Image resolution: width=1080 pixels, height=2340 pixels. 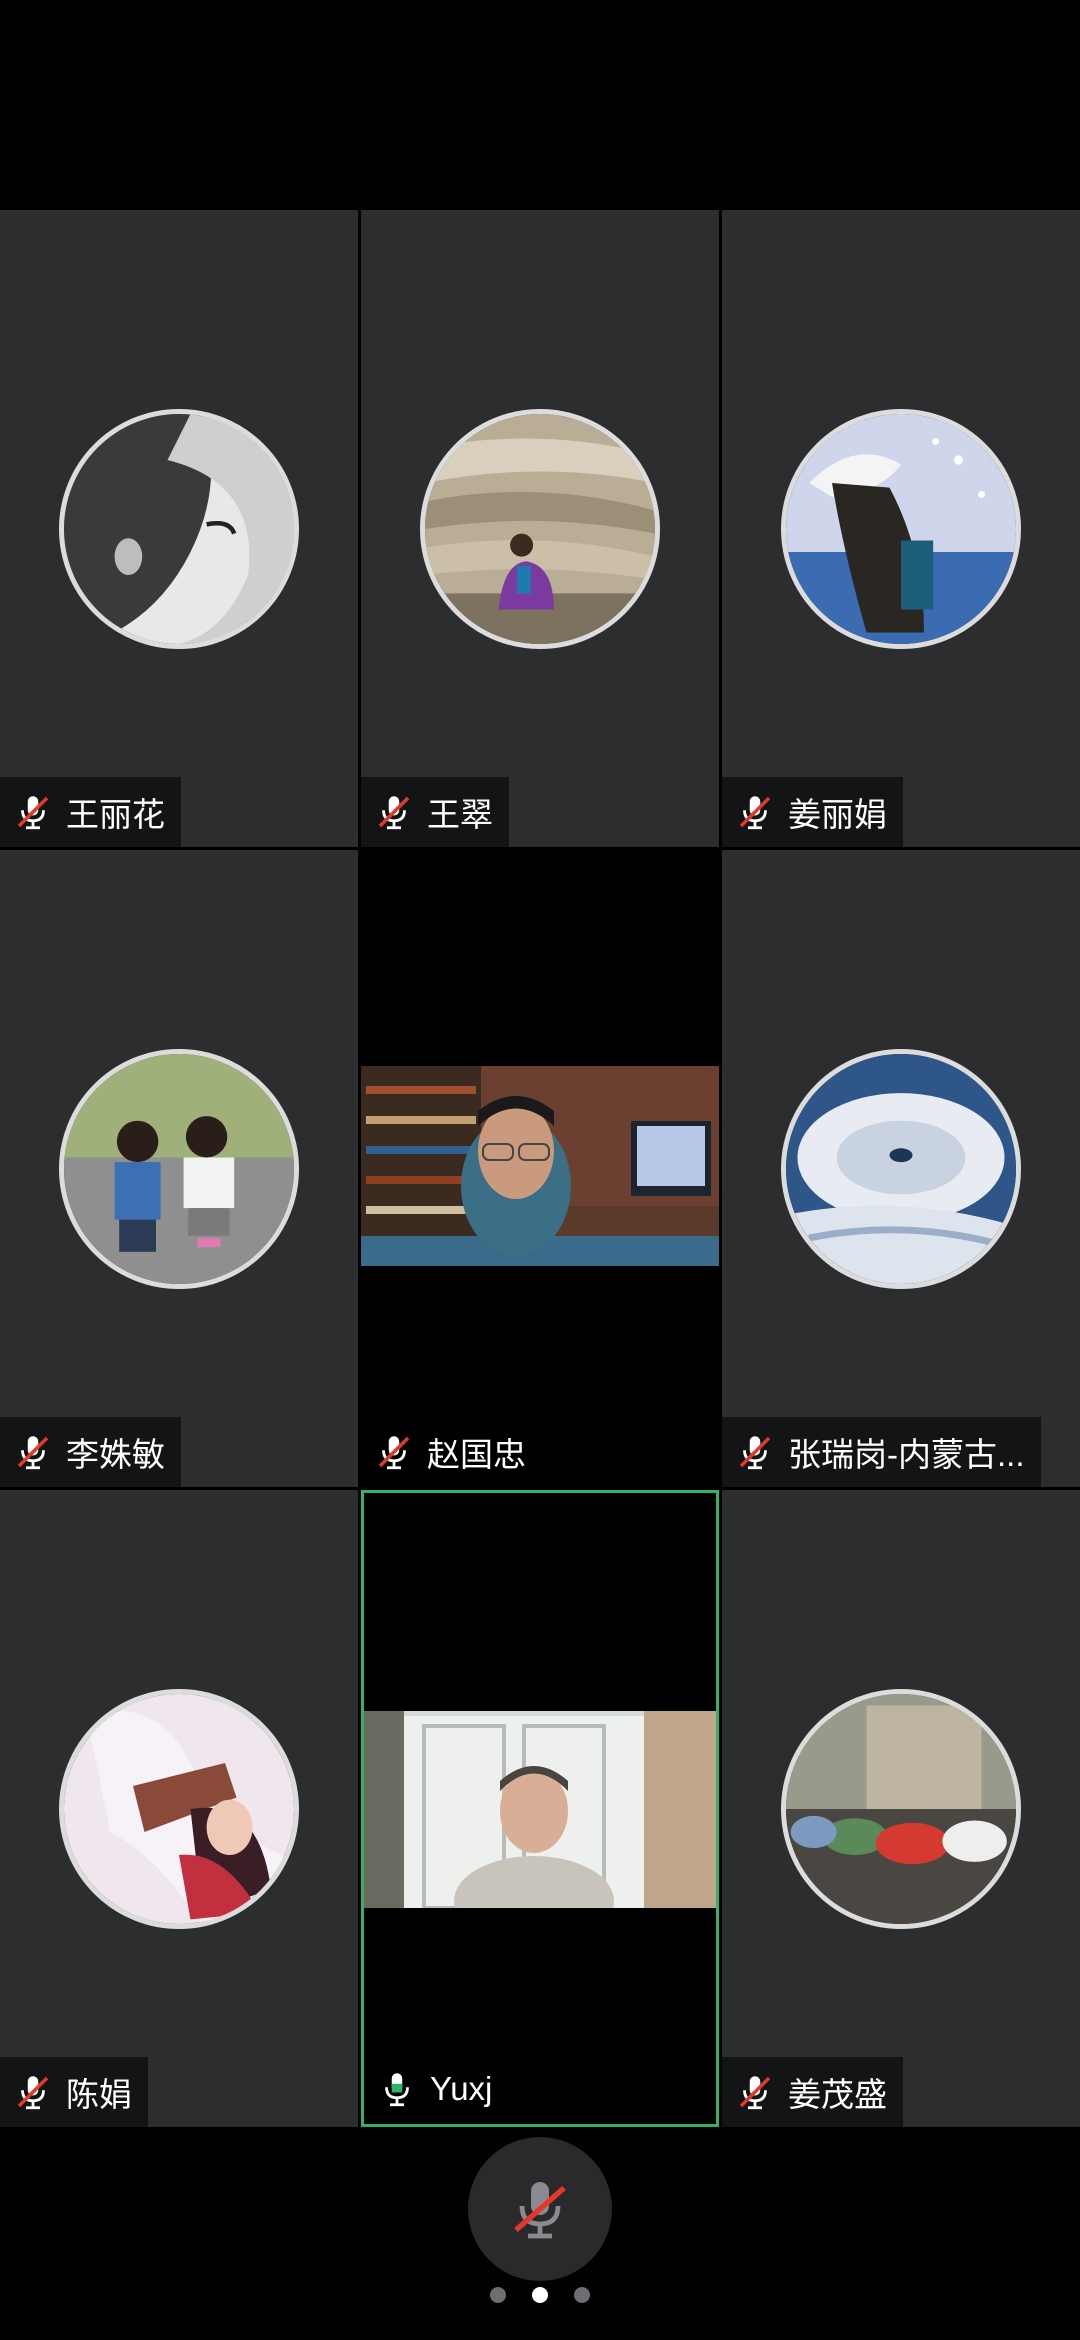 I want to click on page-indicator, so click(x=540, y=2295).